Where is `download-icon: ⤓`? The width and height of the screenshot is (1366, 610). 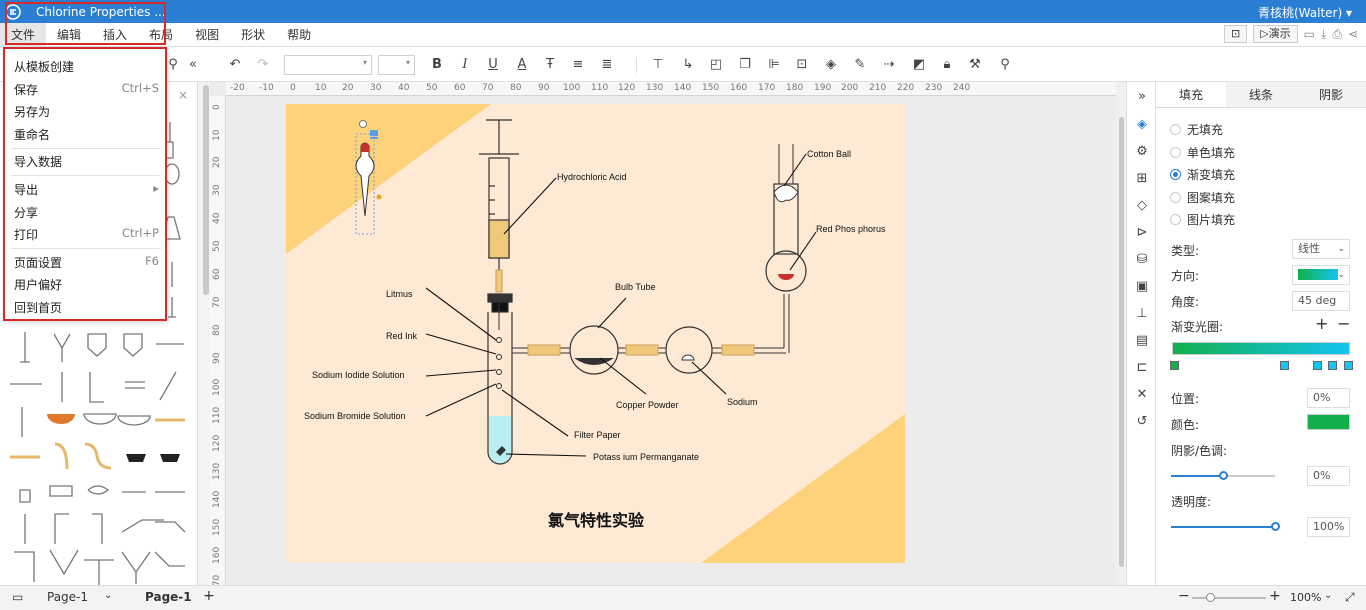 download-icon: ⤓ is located at coordinates (1323, 34).